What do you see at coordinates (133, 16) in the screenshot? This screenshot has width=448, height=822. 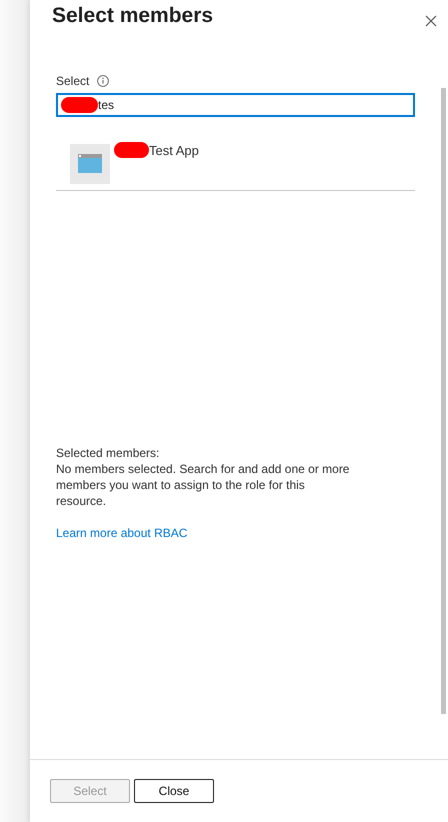 I see `panel-title: Select members` at bounding box center [133, 16].